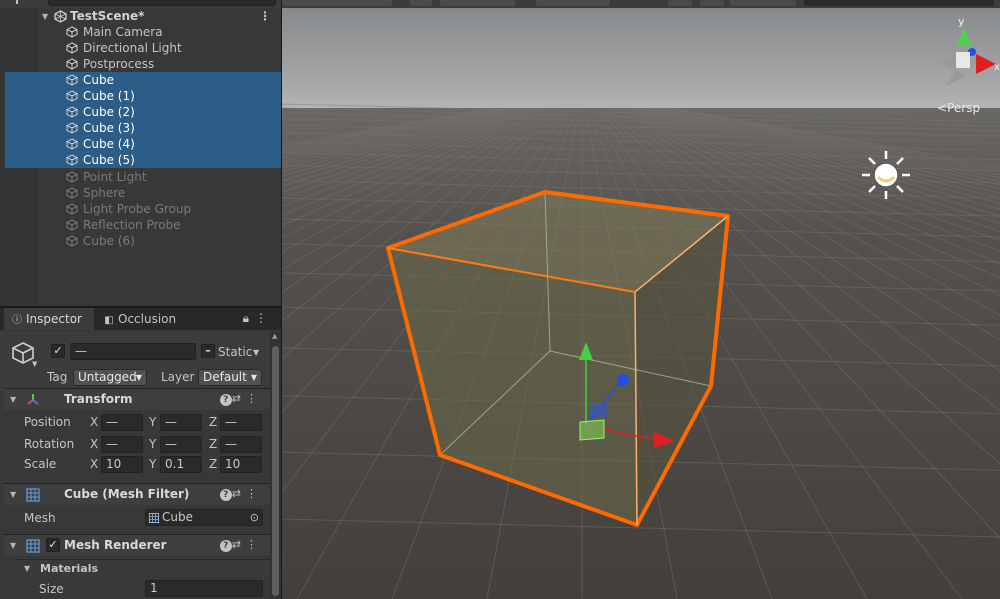  Describe the element at coordinates (680, 3) in the screenshot. I see `tools-toggle` at that location.